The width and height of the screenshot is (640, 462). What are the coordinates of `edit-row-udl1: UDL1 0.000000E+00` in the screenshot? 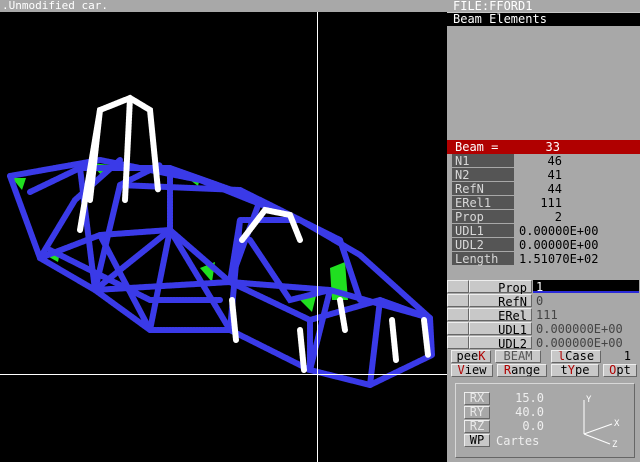 It's located at (543, 329).